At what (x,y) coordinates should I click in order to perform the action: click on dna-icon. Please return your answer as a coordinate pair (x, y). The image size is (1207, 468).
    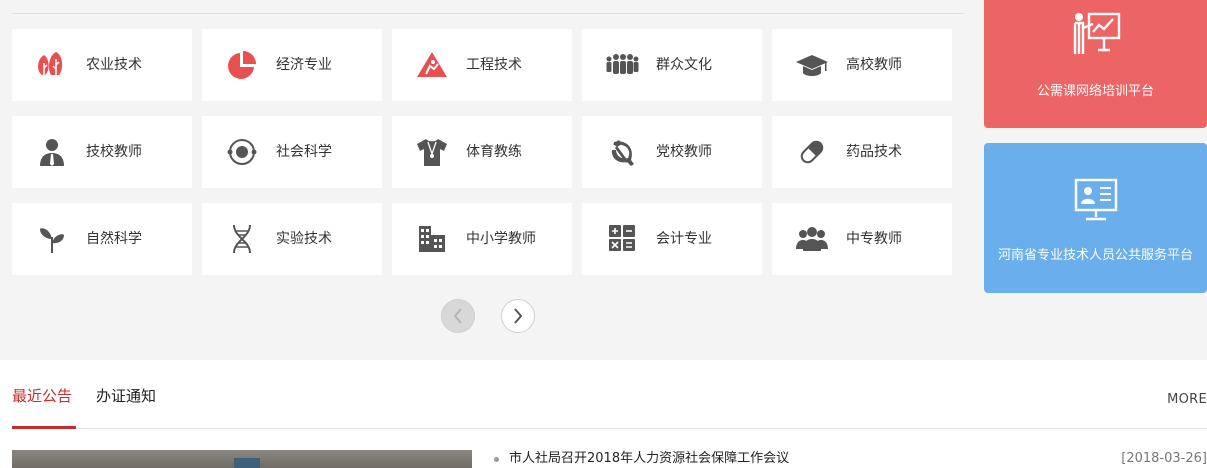
    Looking at the image, I should click on (242, 239).